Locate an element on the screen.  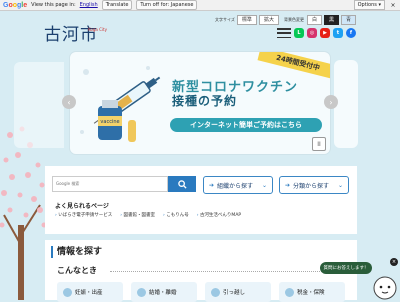
find-by-category-label: 分類から探す is located at coordinates (311, 186).